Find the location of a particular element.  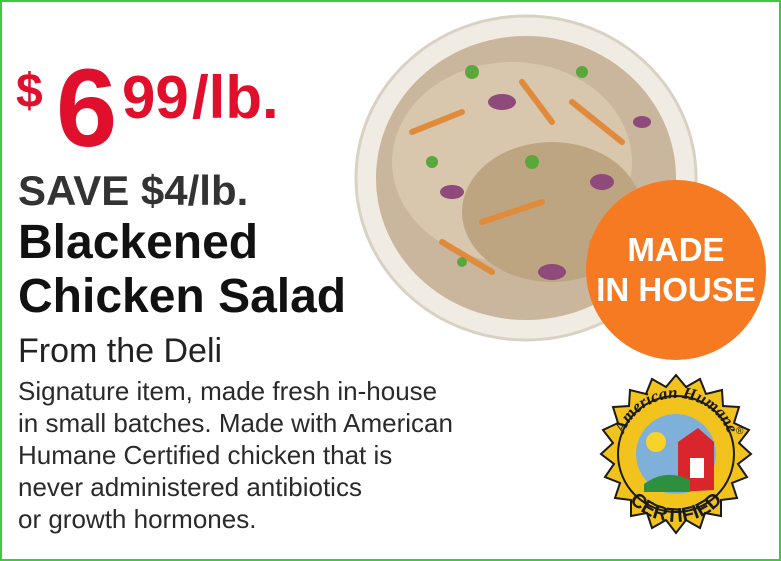

description-line: never administered antibiotics is located at coordinates (190, 487).